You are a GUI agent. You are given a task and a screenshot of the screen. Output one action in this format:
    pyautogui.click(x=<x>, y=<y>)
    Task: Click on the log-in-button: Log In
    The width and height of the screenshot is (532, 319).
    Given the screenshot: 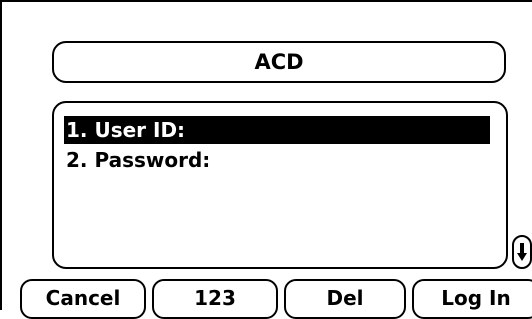 What is the action you would take?
    pyautogui.click(x=472, y=299)
    